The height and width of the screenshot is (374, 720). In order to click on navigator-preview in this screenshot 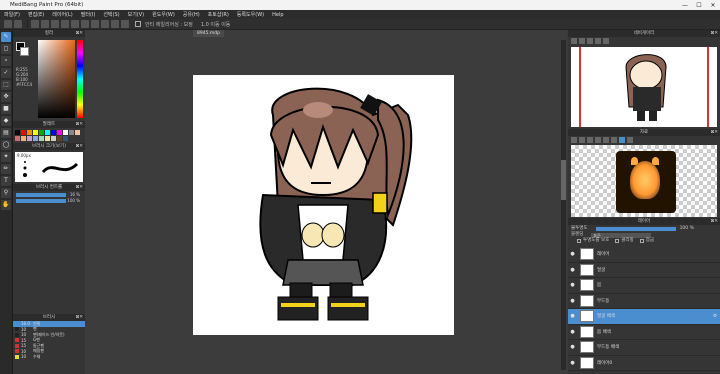, I will do `click(644, 87)`.